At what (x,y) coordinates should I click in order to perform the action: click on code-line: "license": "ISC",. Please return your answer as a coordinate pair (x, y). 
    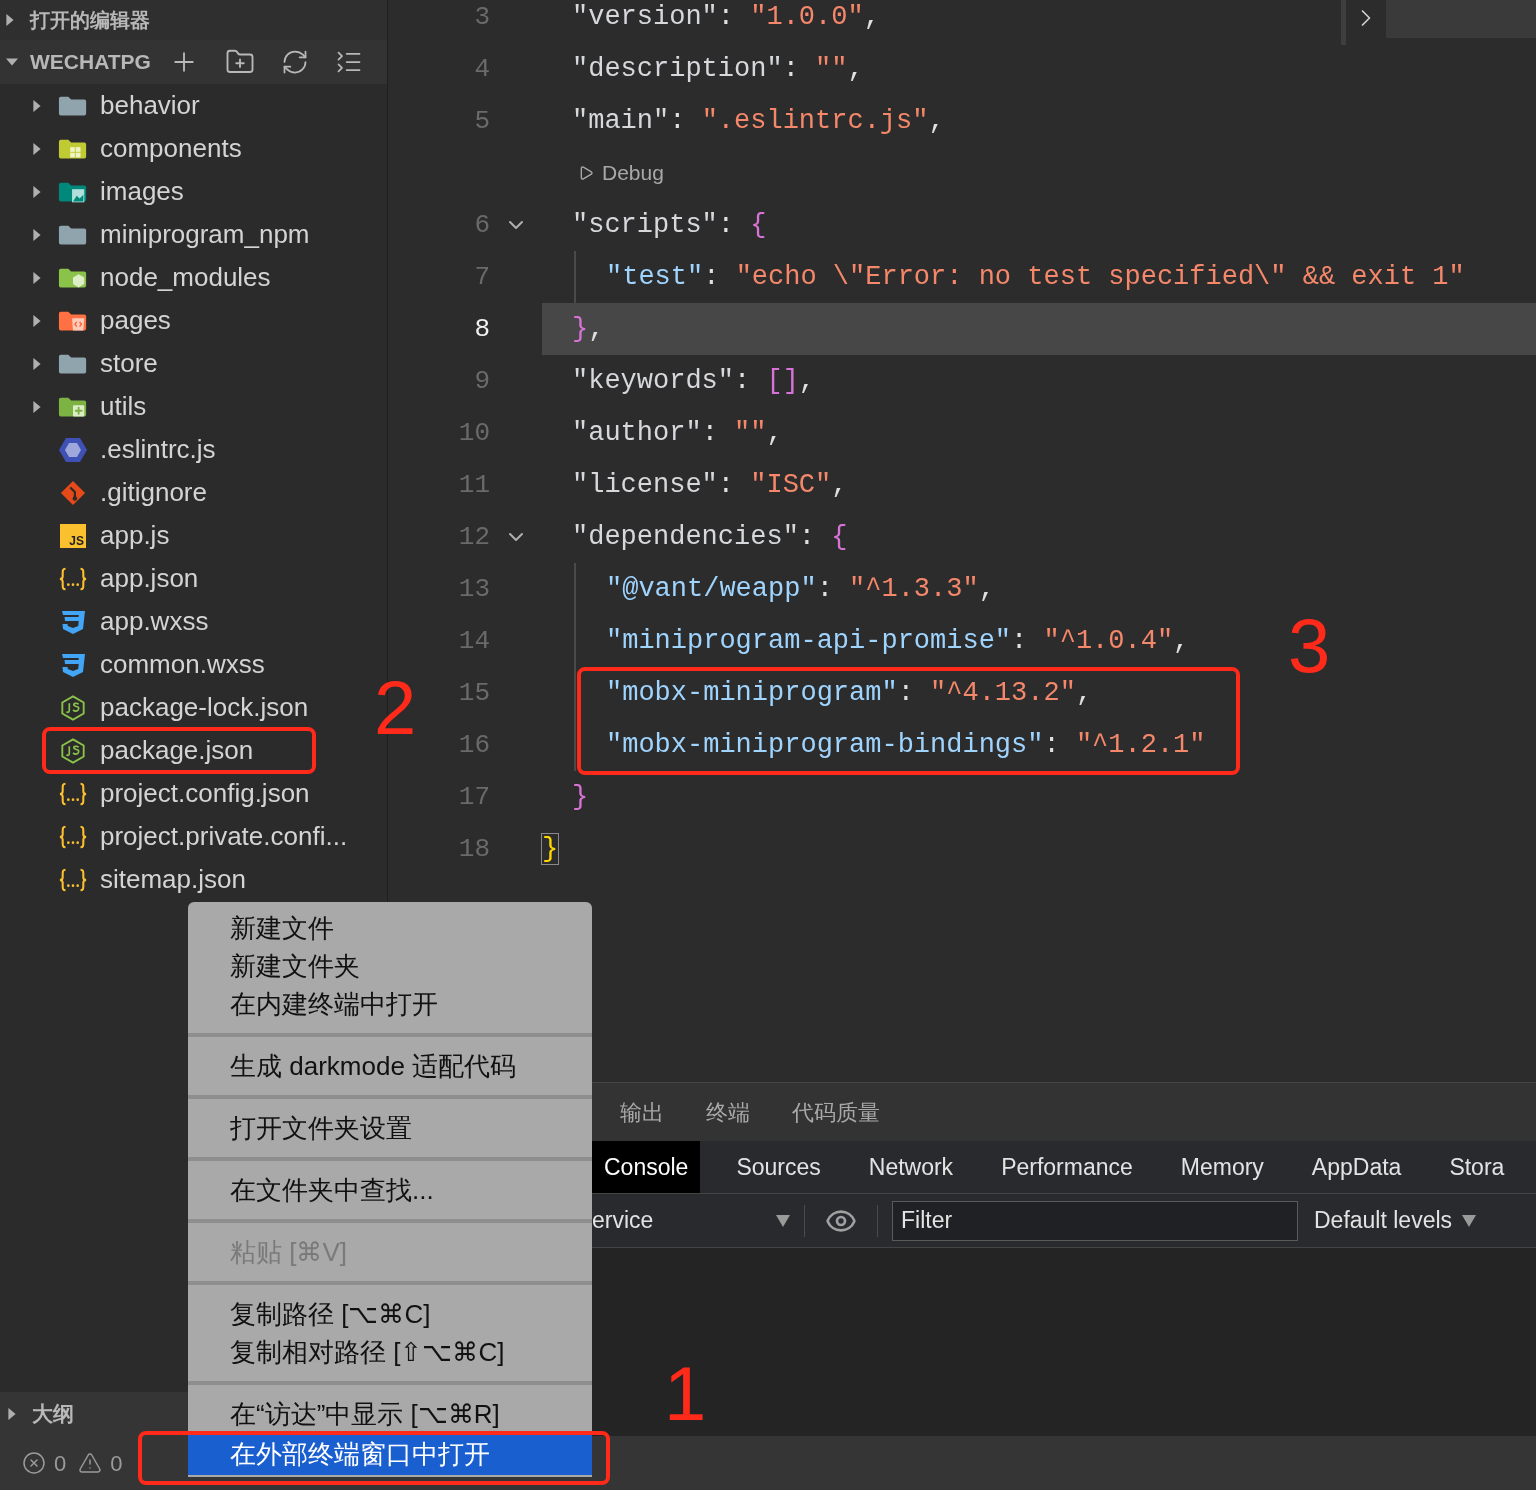
    Looking at the image, I should click on (710, 485).